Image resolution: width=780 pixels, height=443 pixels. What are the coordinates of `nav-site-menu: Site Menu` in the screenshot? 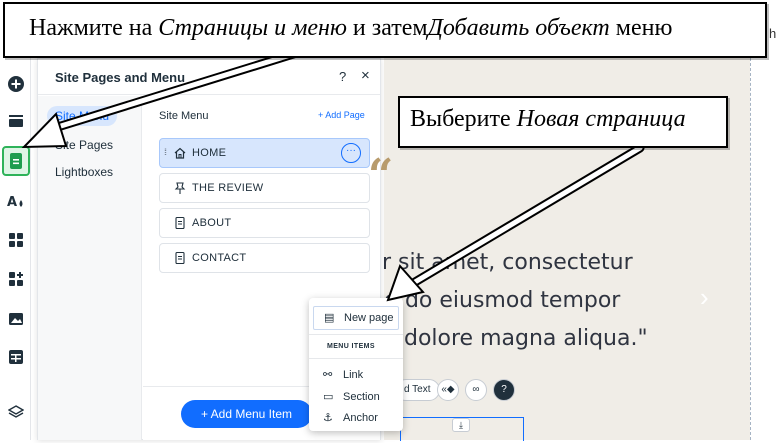 It's located at (82, 116).